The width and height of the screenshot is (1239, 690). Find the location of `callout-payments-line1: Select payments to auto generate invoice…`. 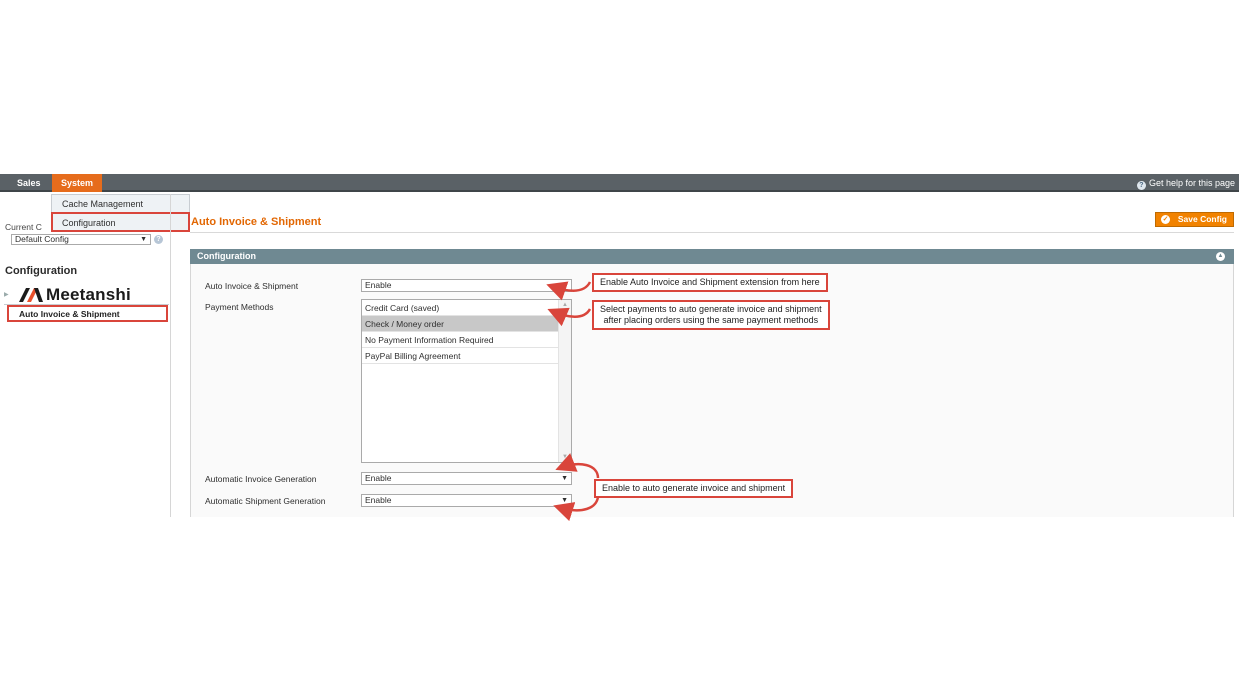

callout-payments-line1: Select payments to auto generate invoice… is located at coordinates (711, 309).